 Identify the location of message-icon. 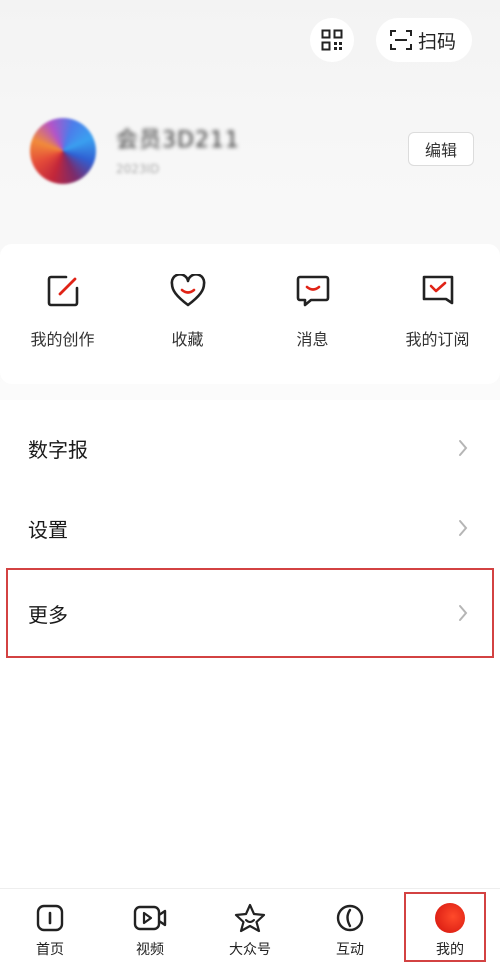
(312, 291).